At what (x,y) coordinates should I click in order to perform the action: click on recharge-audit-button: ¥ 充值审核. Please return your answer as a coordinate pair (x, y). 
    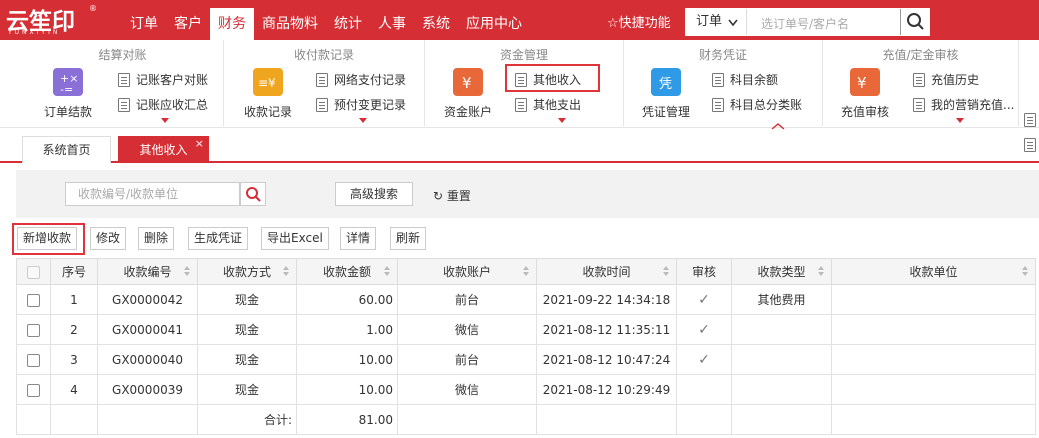
    Looking at the image, I should click on (865, 94).